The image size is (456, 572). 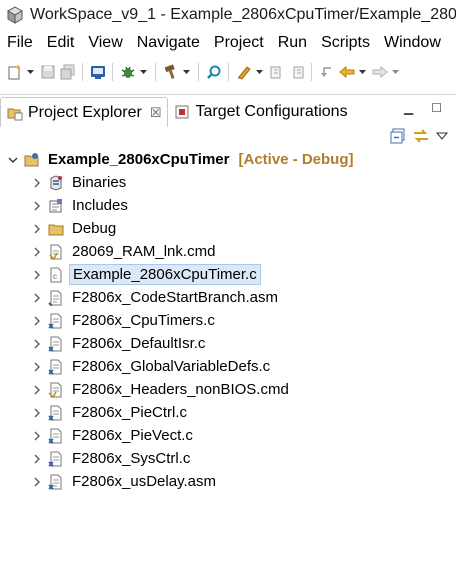 What do you see at coordinates (132, 435) in the screenshot?
I see `tree-item-label: F2806x_PieVect.c` at bounding box center [132, 435].